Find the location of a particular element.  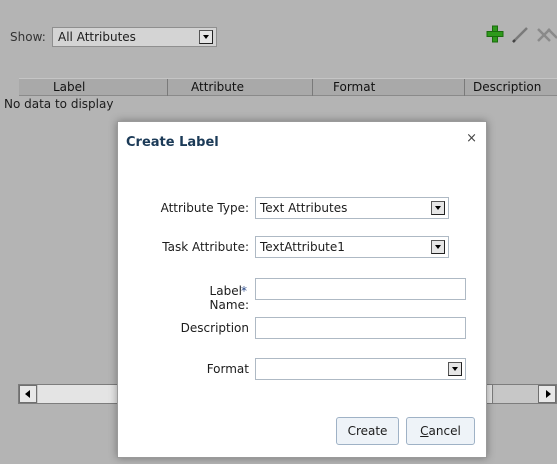

task-attribute-label: Task Attribute: is located at coordinates (205, 247).